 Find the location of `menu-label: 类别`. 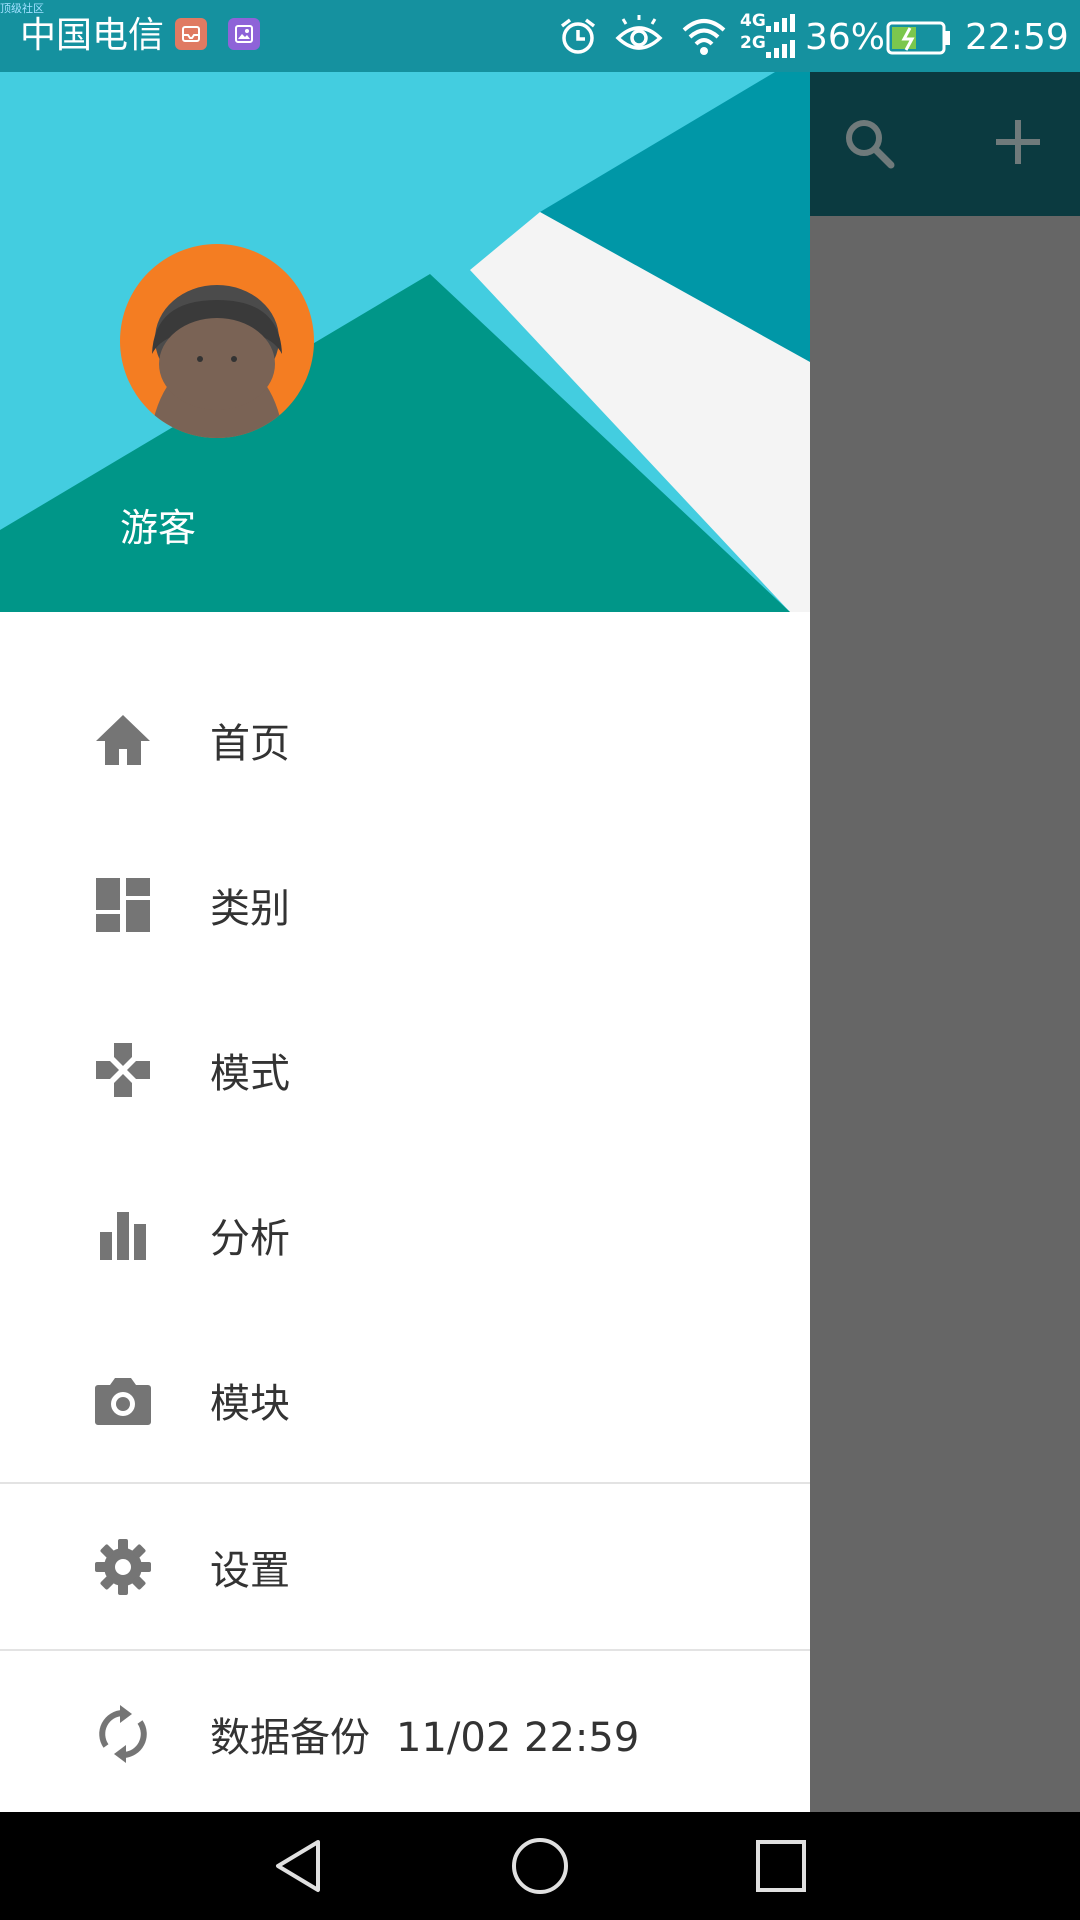

menu-label: 类别 is located at coordinates (250, 908).